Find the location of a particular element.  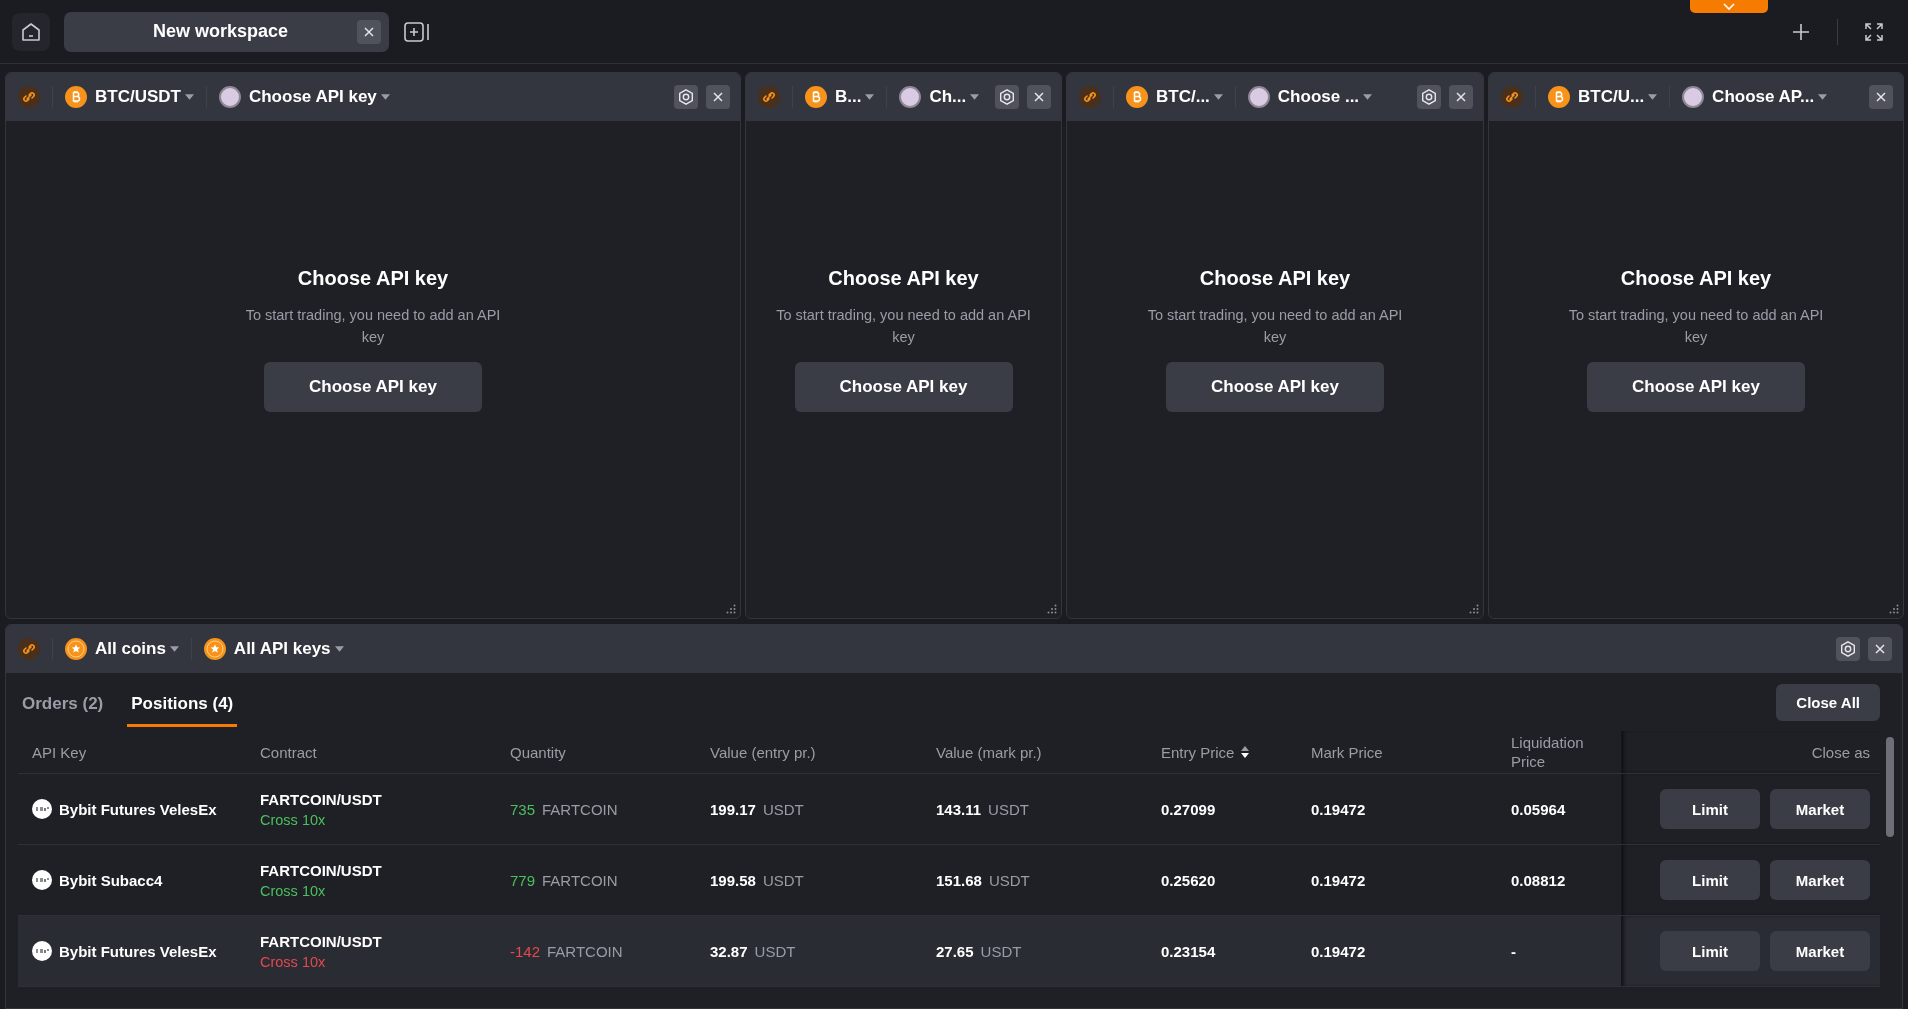

add-panel-icon is located at coordinates (417, 31).